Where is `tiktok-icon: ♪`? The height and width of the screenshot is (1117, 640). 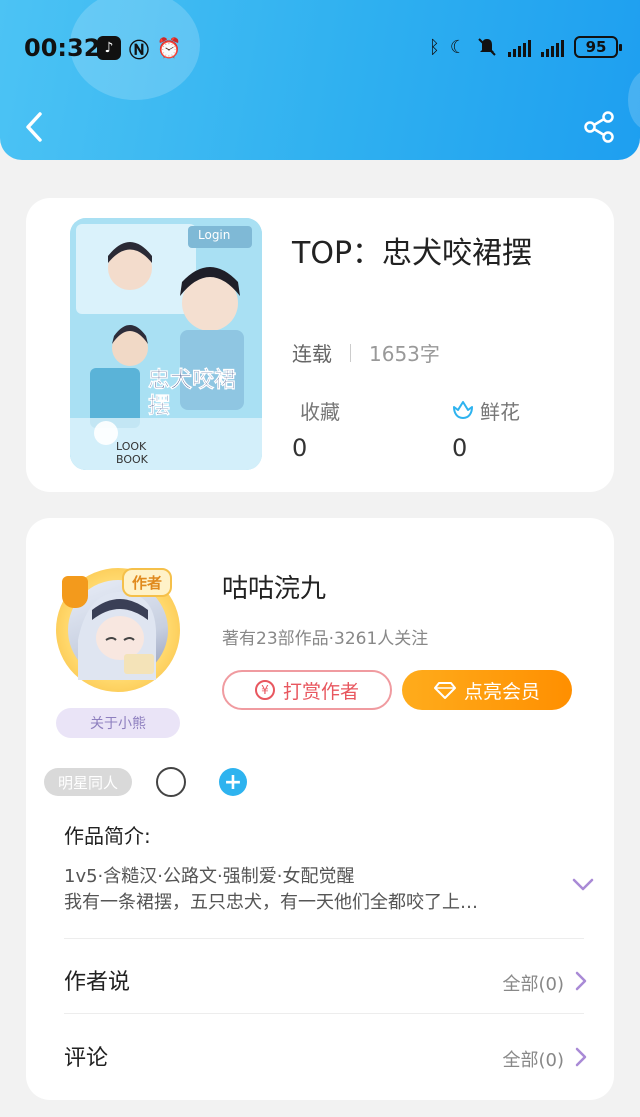
tiktok-icon: ♪ is located at coordinates (109, 48).